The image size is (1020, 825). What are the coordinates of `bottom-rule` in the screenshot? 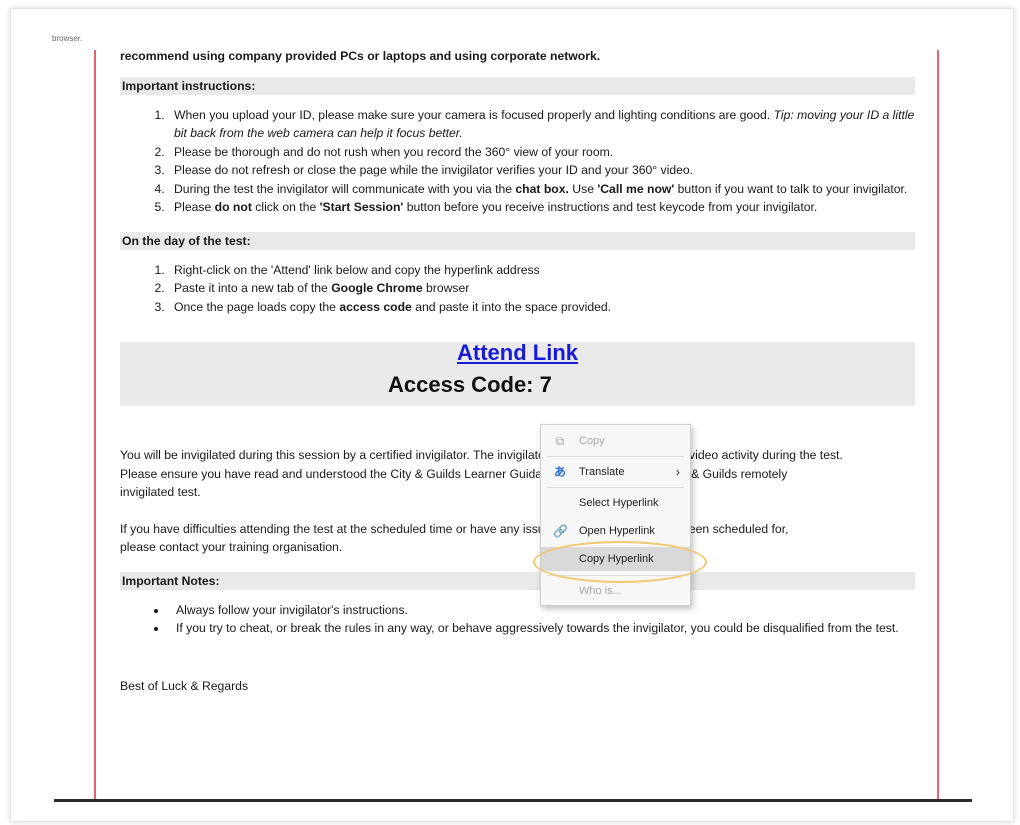 It's located at (513, 800).